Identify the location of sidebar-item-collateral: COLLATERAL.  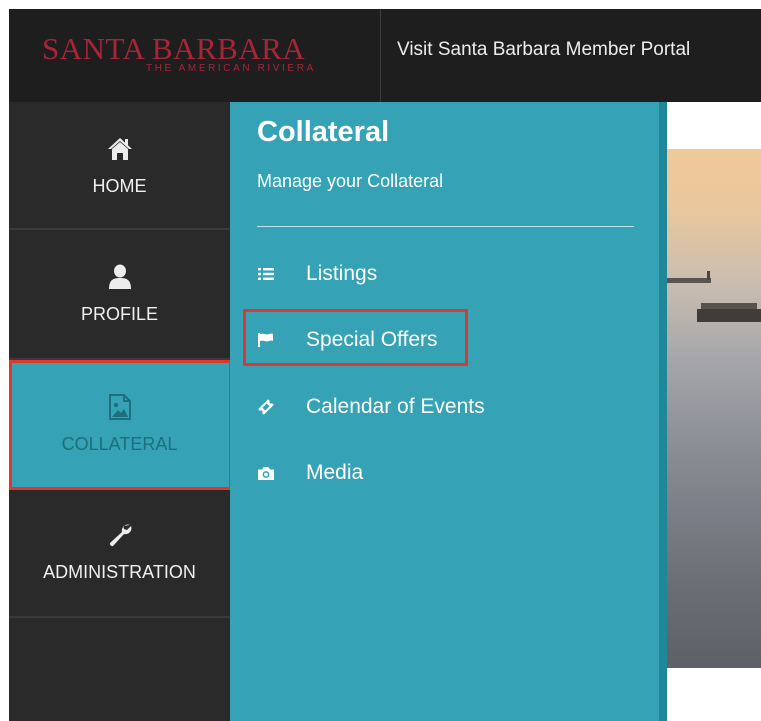
(119, 424).